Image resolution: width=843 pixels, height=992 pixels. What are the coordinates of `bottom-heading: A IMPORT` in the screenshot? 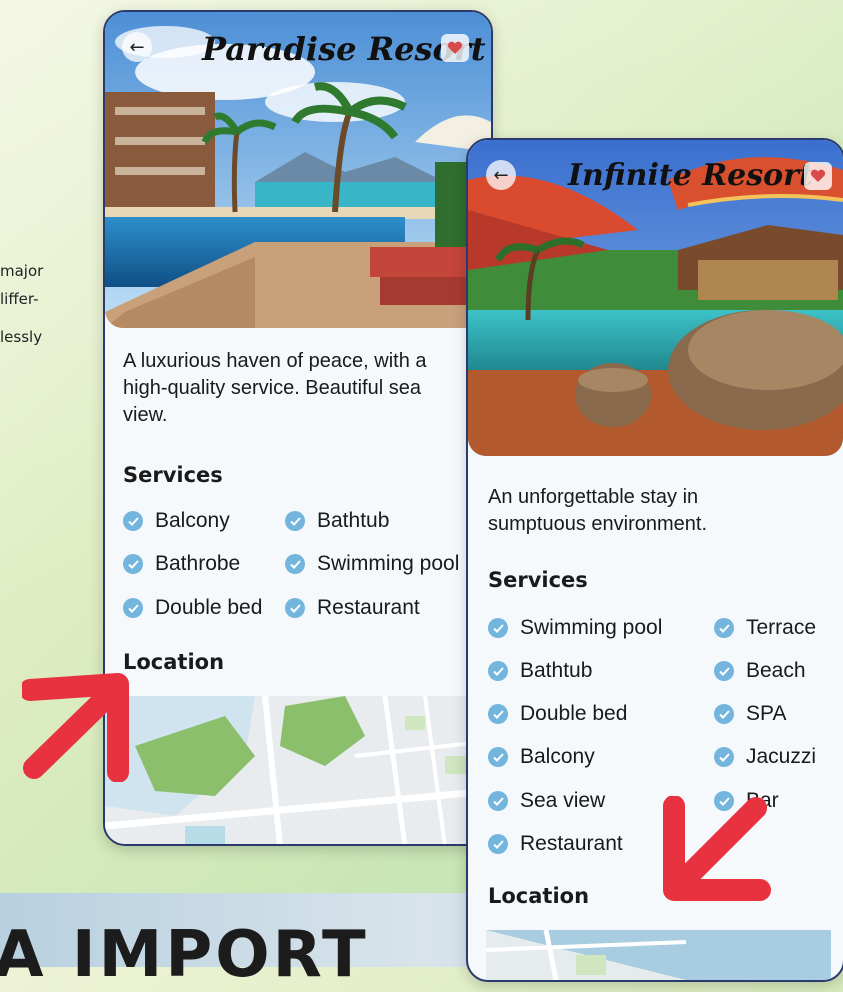 It's located at (184, 955).